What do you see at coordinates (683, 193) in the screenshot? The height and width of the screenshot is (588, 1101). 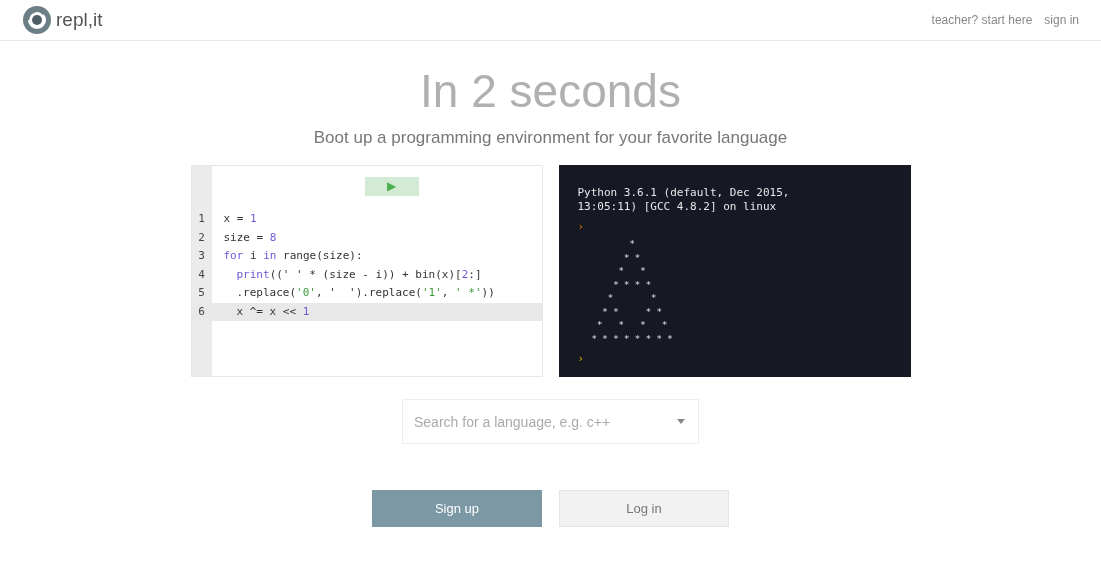 I see `console-text: Python 3.6.1 (default, Dec 2015,` at bounding box center [683, 193].